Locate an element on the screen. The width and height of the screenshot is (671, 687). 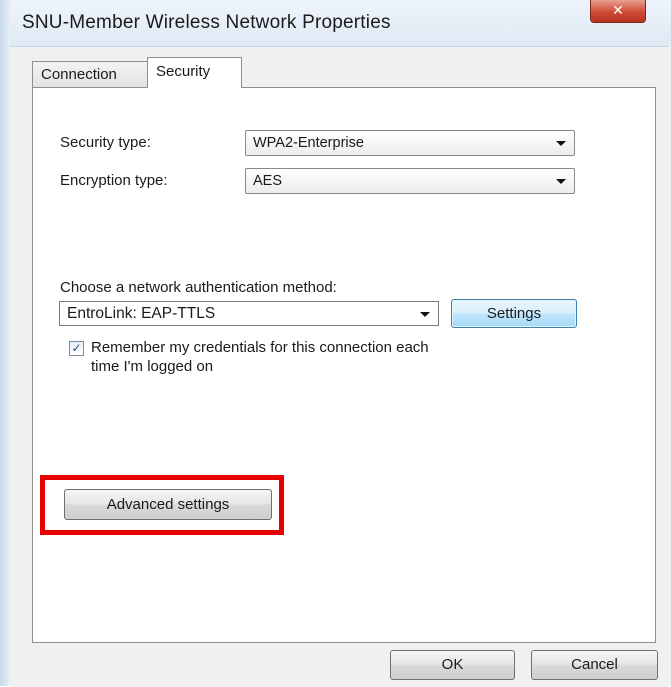
settings-button-label: Settings is located at coordinates (514, 313).